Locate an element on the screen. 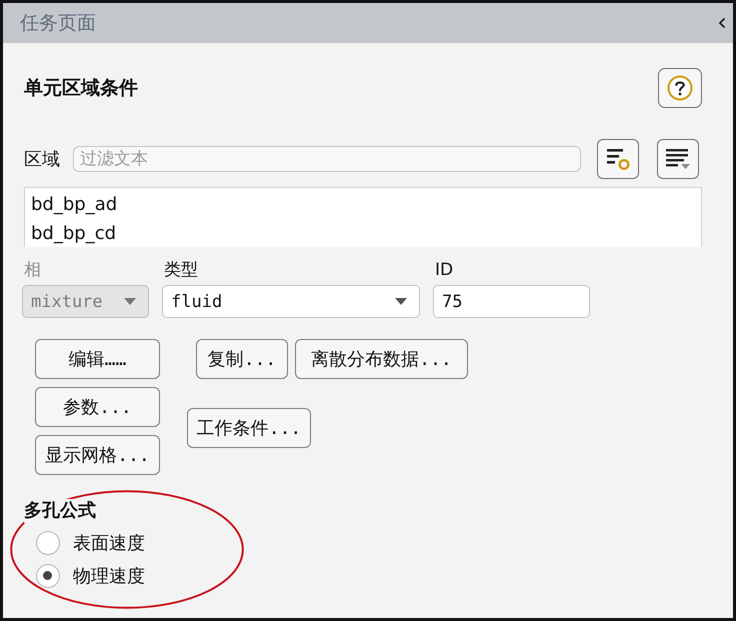  field-label: 类型 is located at coordinates (181, 270).